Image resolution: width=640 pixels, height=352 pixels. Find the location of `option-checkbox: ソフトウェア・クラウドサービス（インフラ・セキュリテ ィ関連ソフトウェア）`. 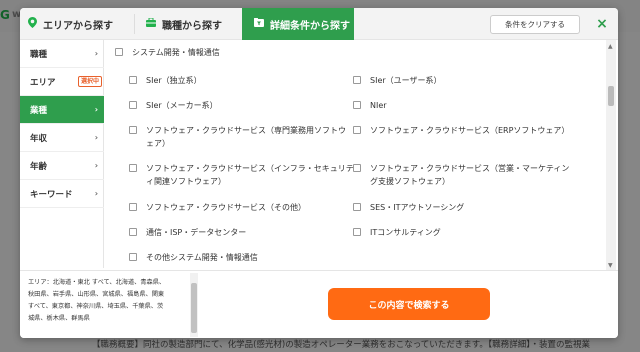

option-checkbox: ソフトウェア・クラウドサービス（インフラ・セキュリテ ィ関連ソフトウェア） is located at coordinates (241, 175).